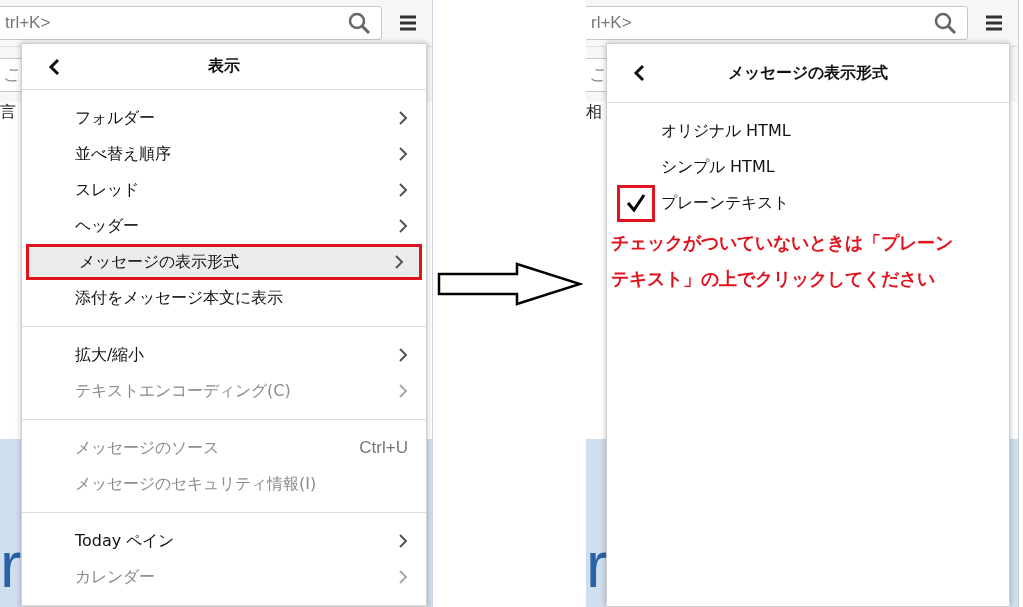 Image resolution: width=1023 pixels, height=607 pixels. Describe the element at coordinates (808, 167) in the screenshot. I see `menu-item: シンプル HTML` at that location.